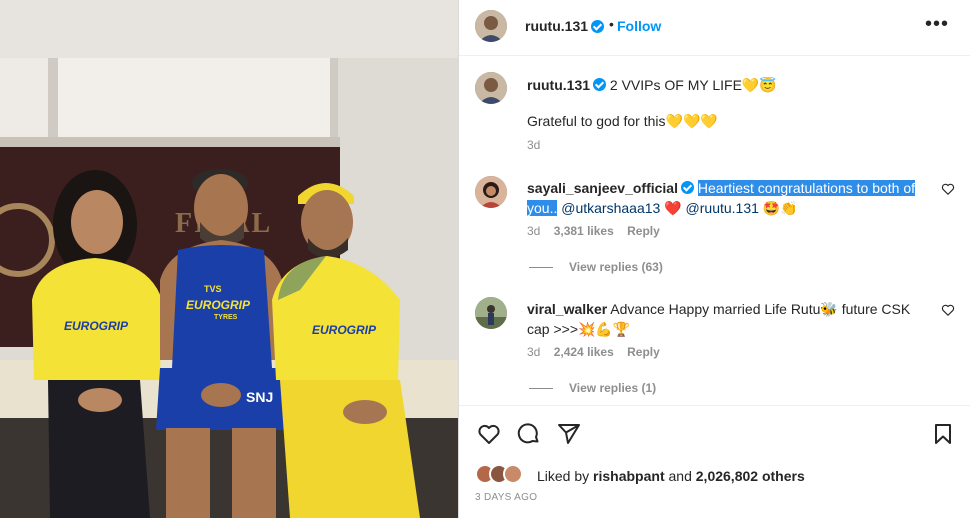 This screenshot has height=518, width=970. What do you see at coordinates (691, 85) in the screenshot?
I see `caption-text: 2 VVIPs OF MY LIFE💛😇` at bounding box center [691, 85].